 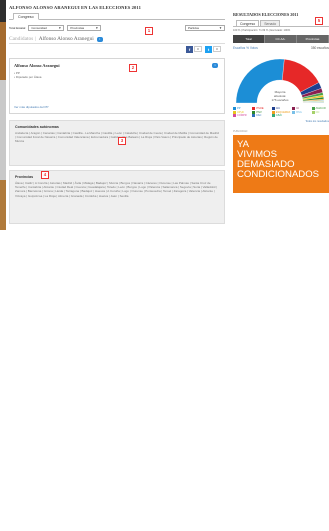 I want to click on legend-item: FAC, so click(x=260, y=115).